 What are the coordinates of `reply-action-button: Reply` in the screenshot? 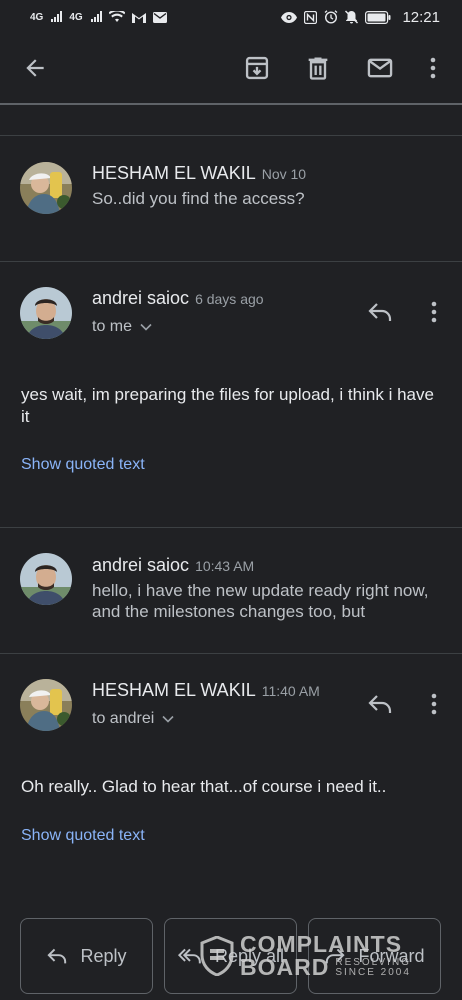 It's located at (86, 956).